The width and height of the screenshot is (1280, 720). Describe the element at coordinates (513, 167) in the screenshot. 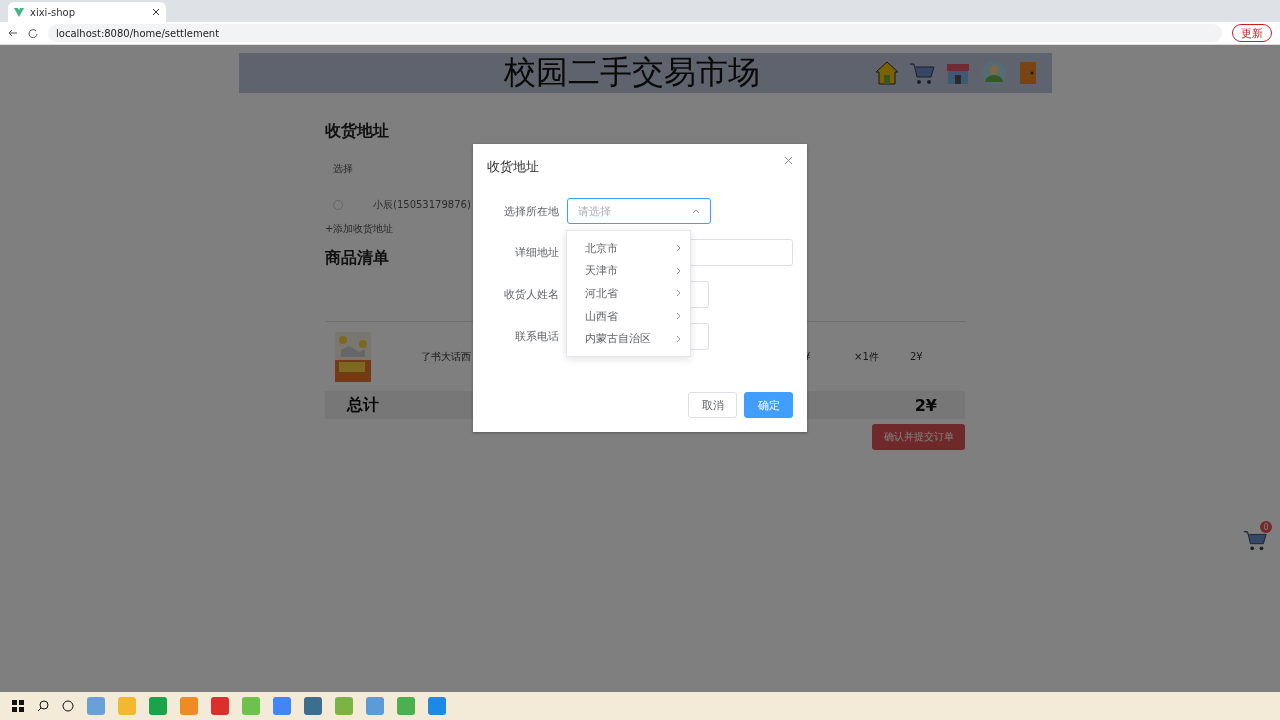

I see `dialog-title: 收货地址` at that location.